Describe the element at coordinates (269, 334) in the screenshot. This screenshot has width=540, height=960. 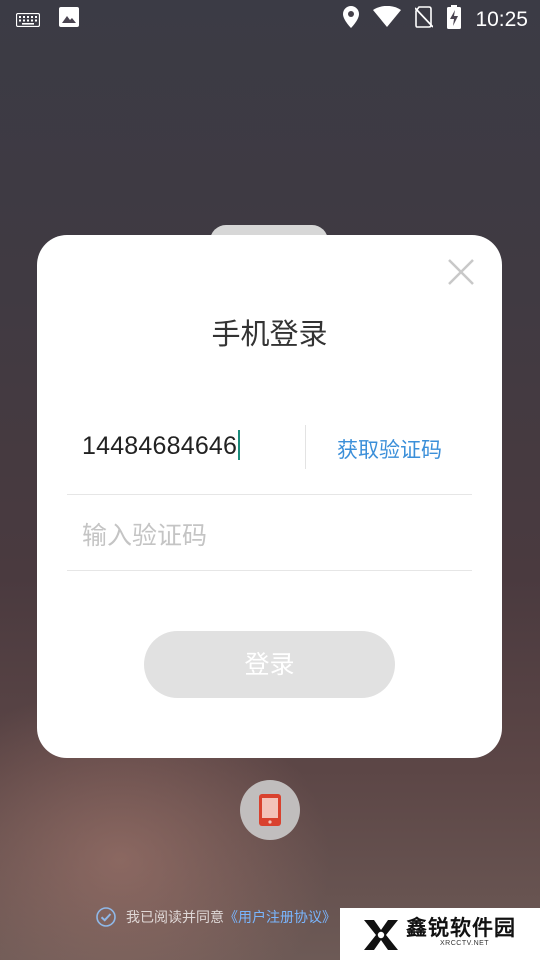
I see `dialog-title: 手机登录` at that location.